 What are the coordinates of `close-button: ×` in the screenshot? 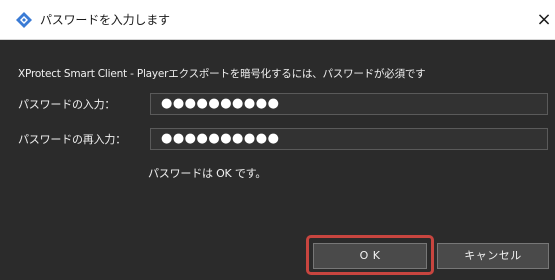 It's located at (544, 20).